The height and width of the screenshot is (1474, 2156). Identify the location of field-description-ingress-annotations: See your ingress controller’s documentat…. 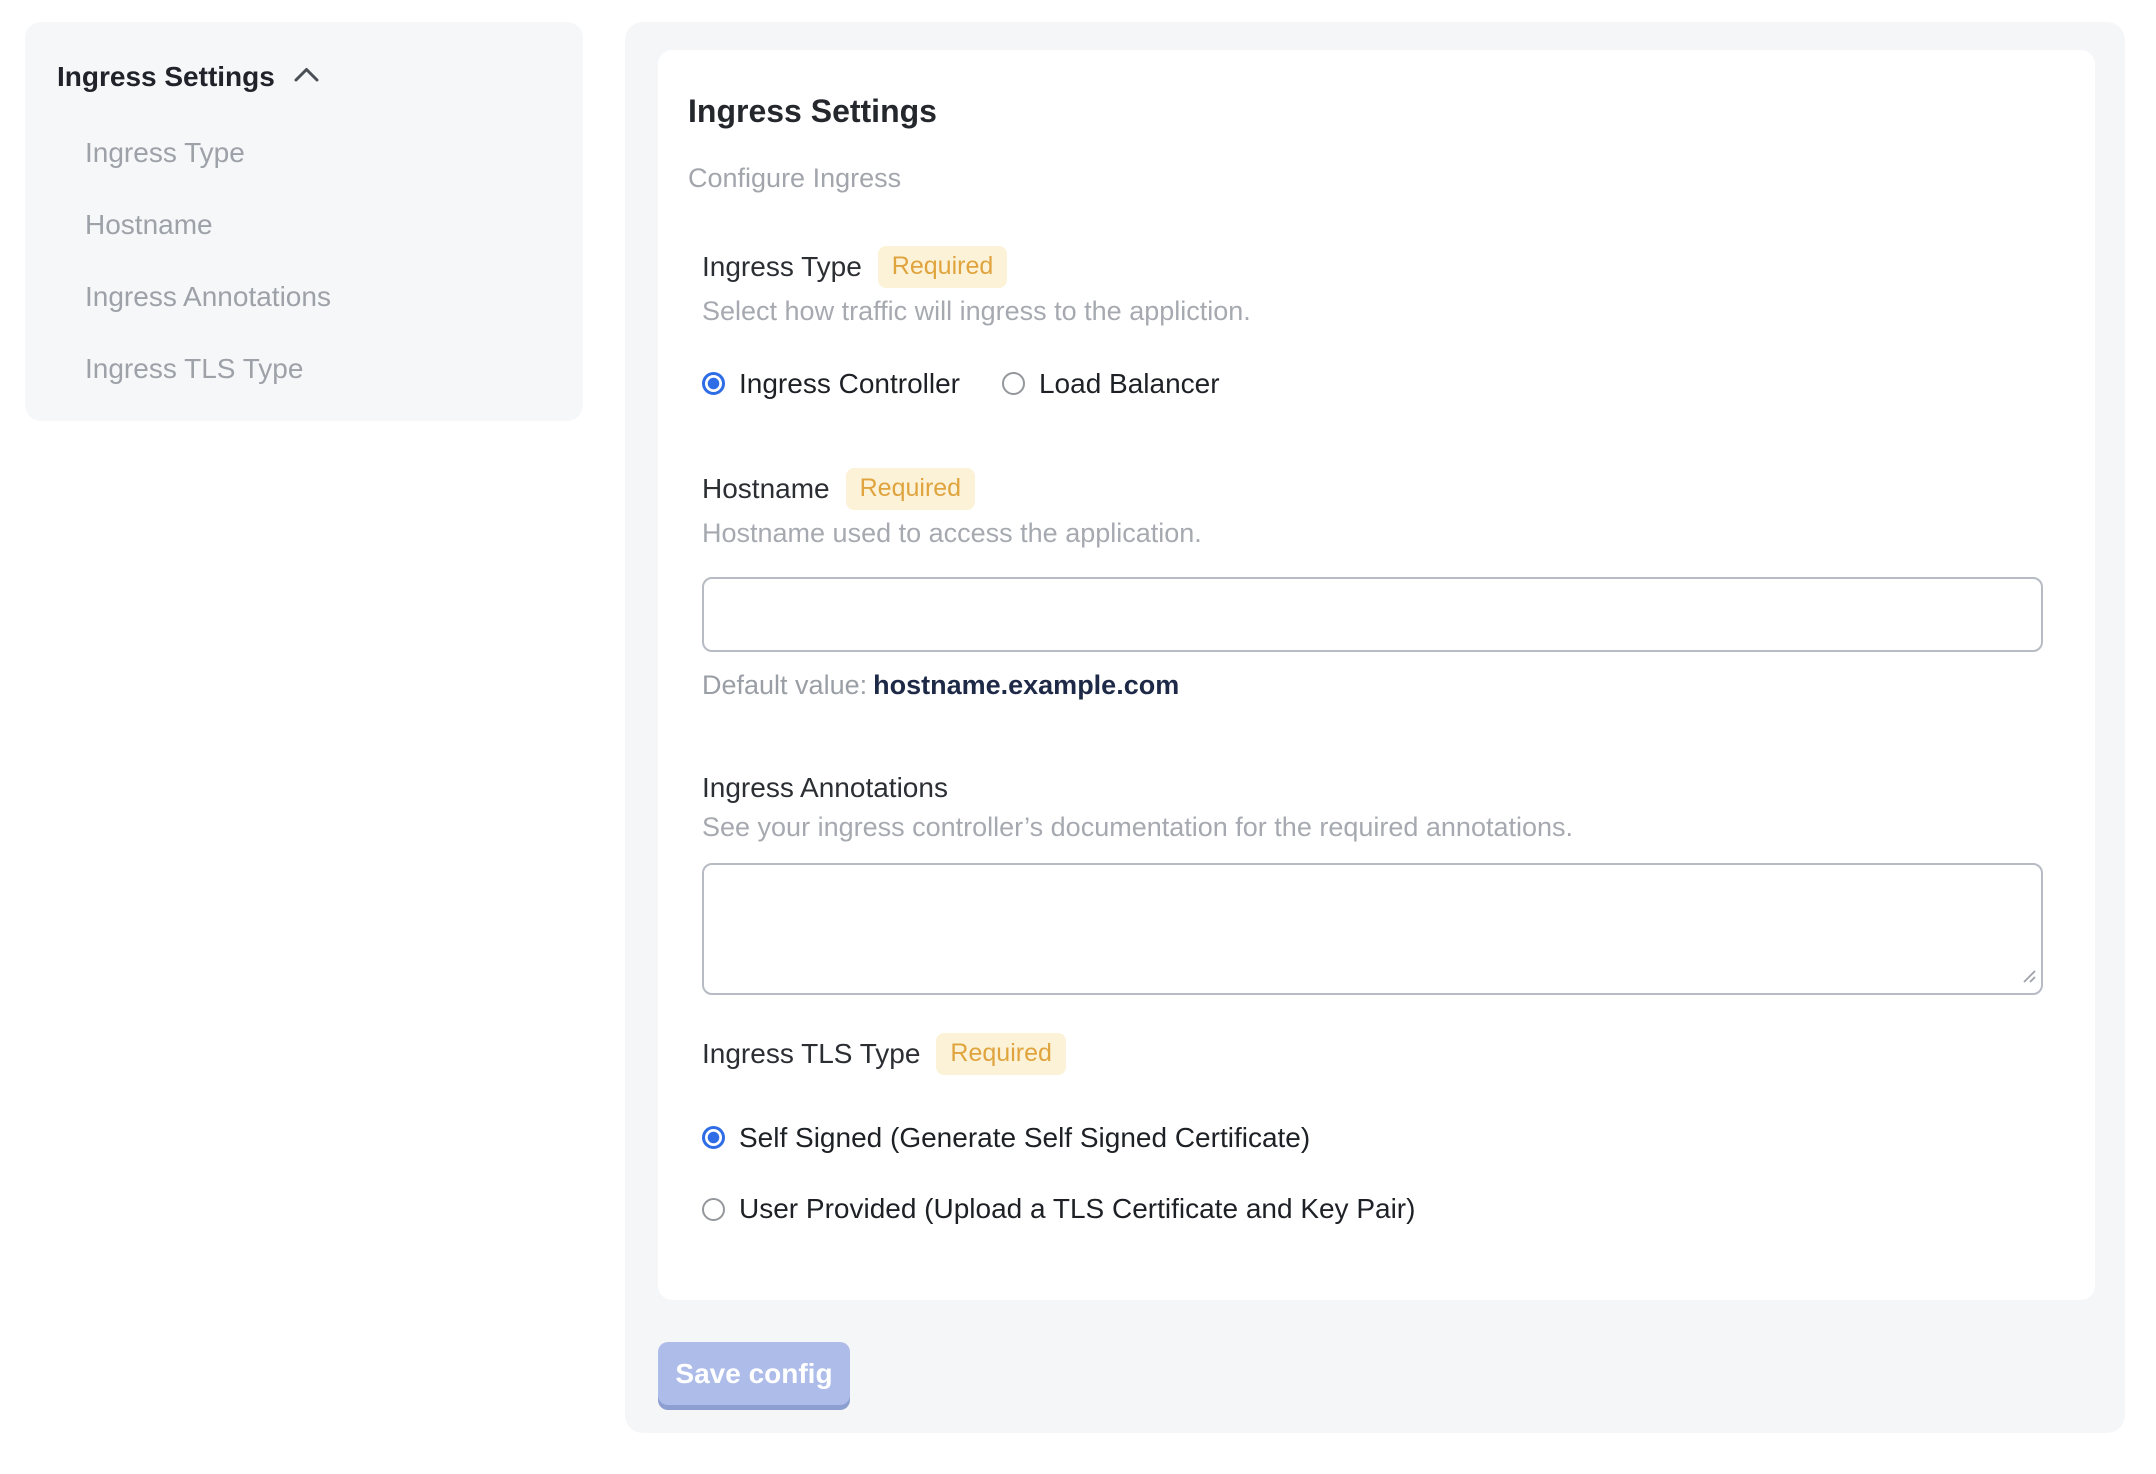
(1138, 827).